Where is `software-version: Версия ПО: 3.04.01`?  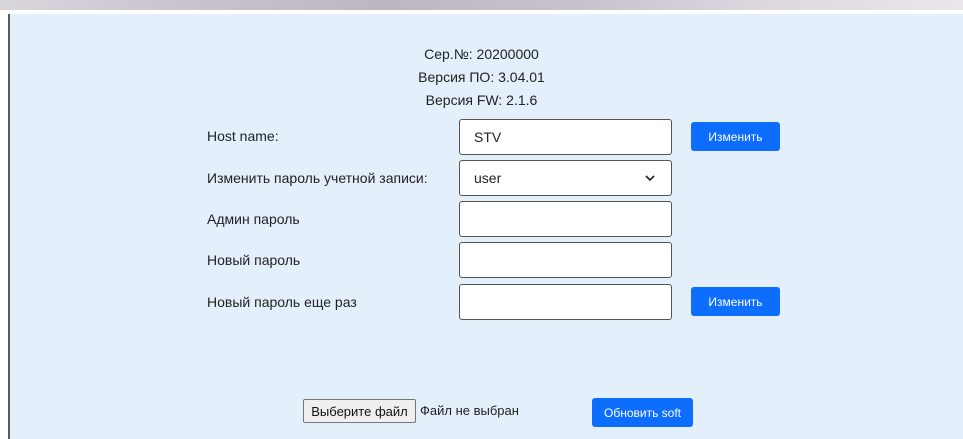
software-version: Версия ПО: 3.04.01 is located at coordinates (481, 77).